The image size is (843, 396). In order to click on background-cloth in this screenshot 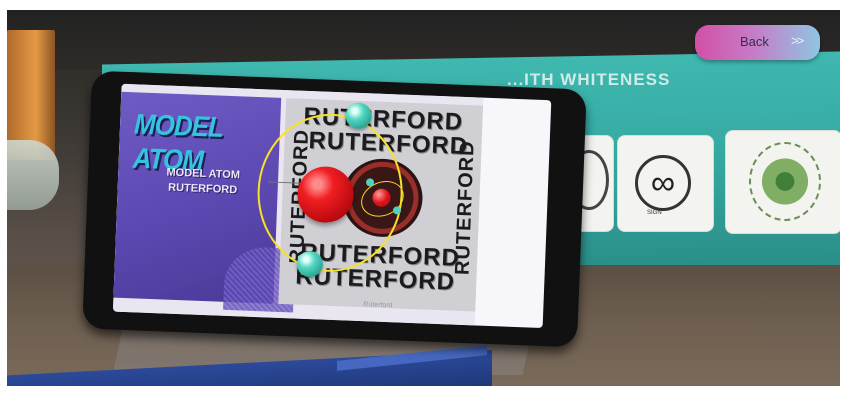, I will do `click(33, 175)`.